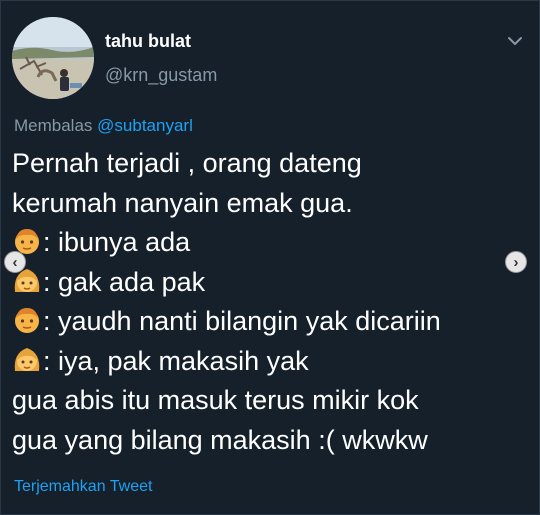 The width and height of the screenshot is (540, 515). Describe the element at coordinates (27, 320) in the screenshot. I see `man-face-icon` at that location.